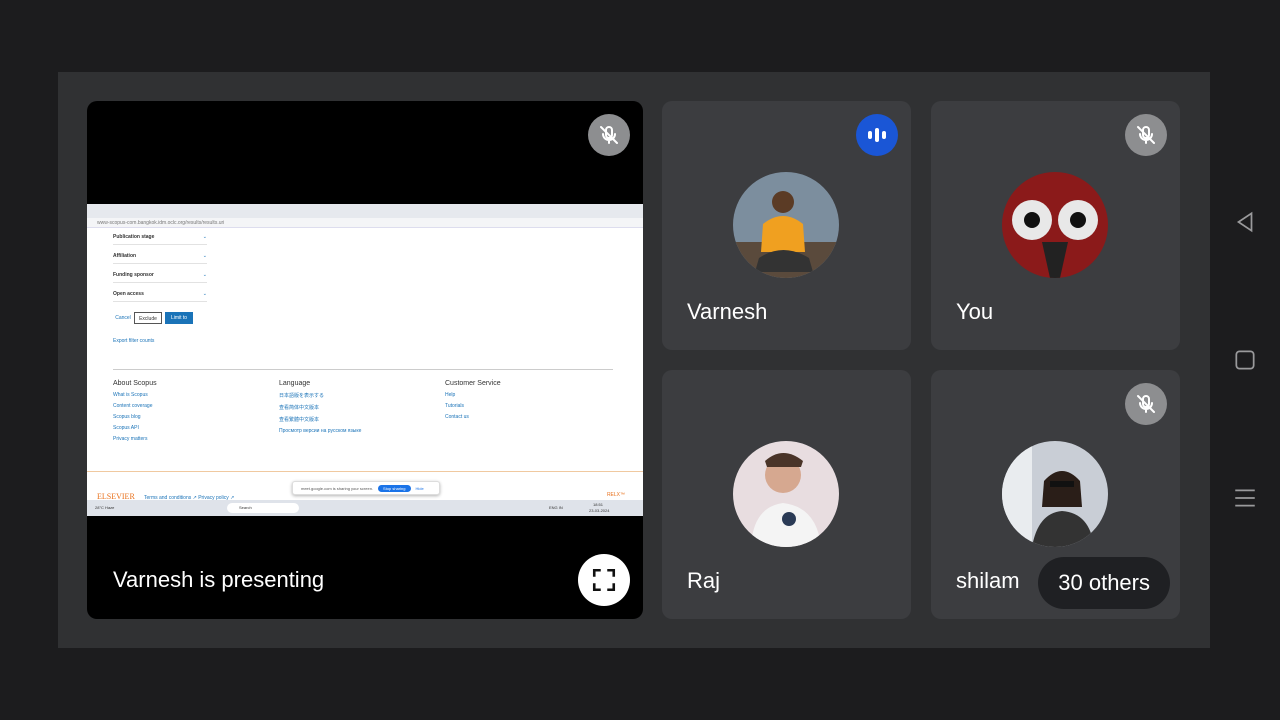  What do you see at coordinates (727, 311) in the screenshot?
I see `participant-name: Varnesh` at bounding box center [727, 311].